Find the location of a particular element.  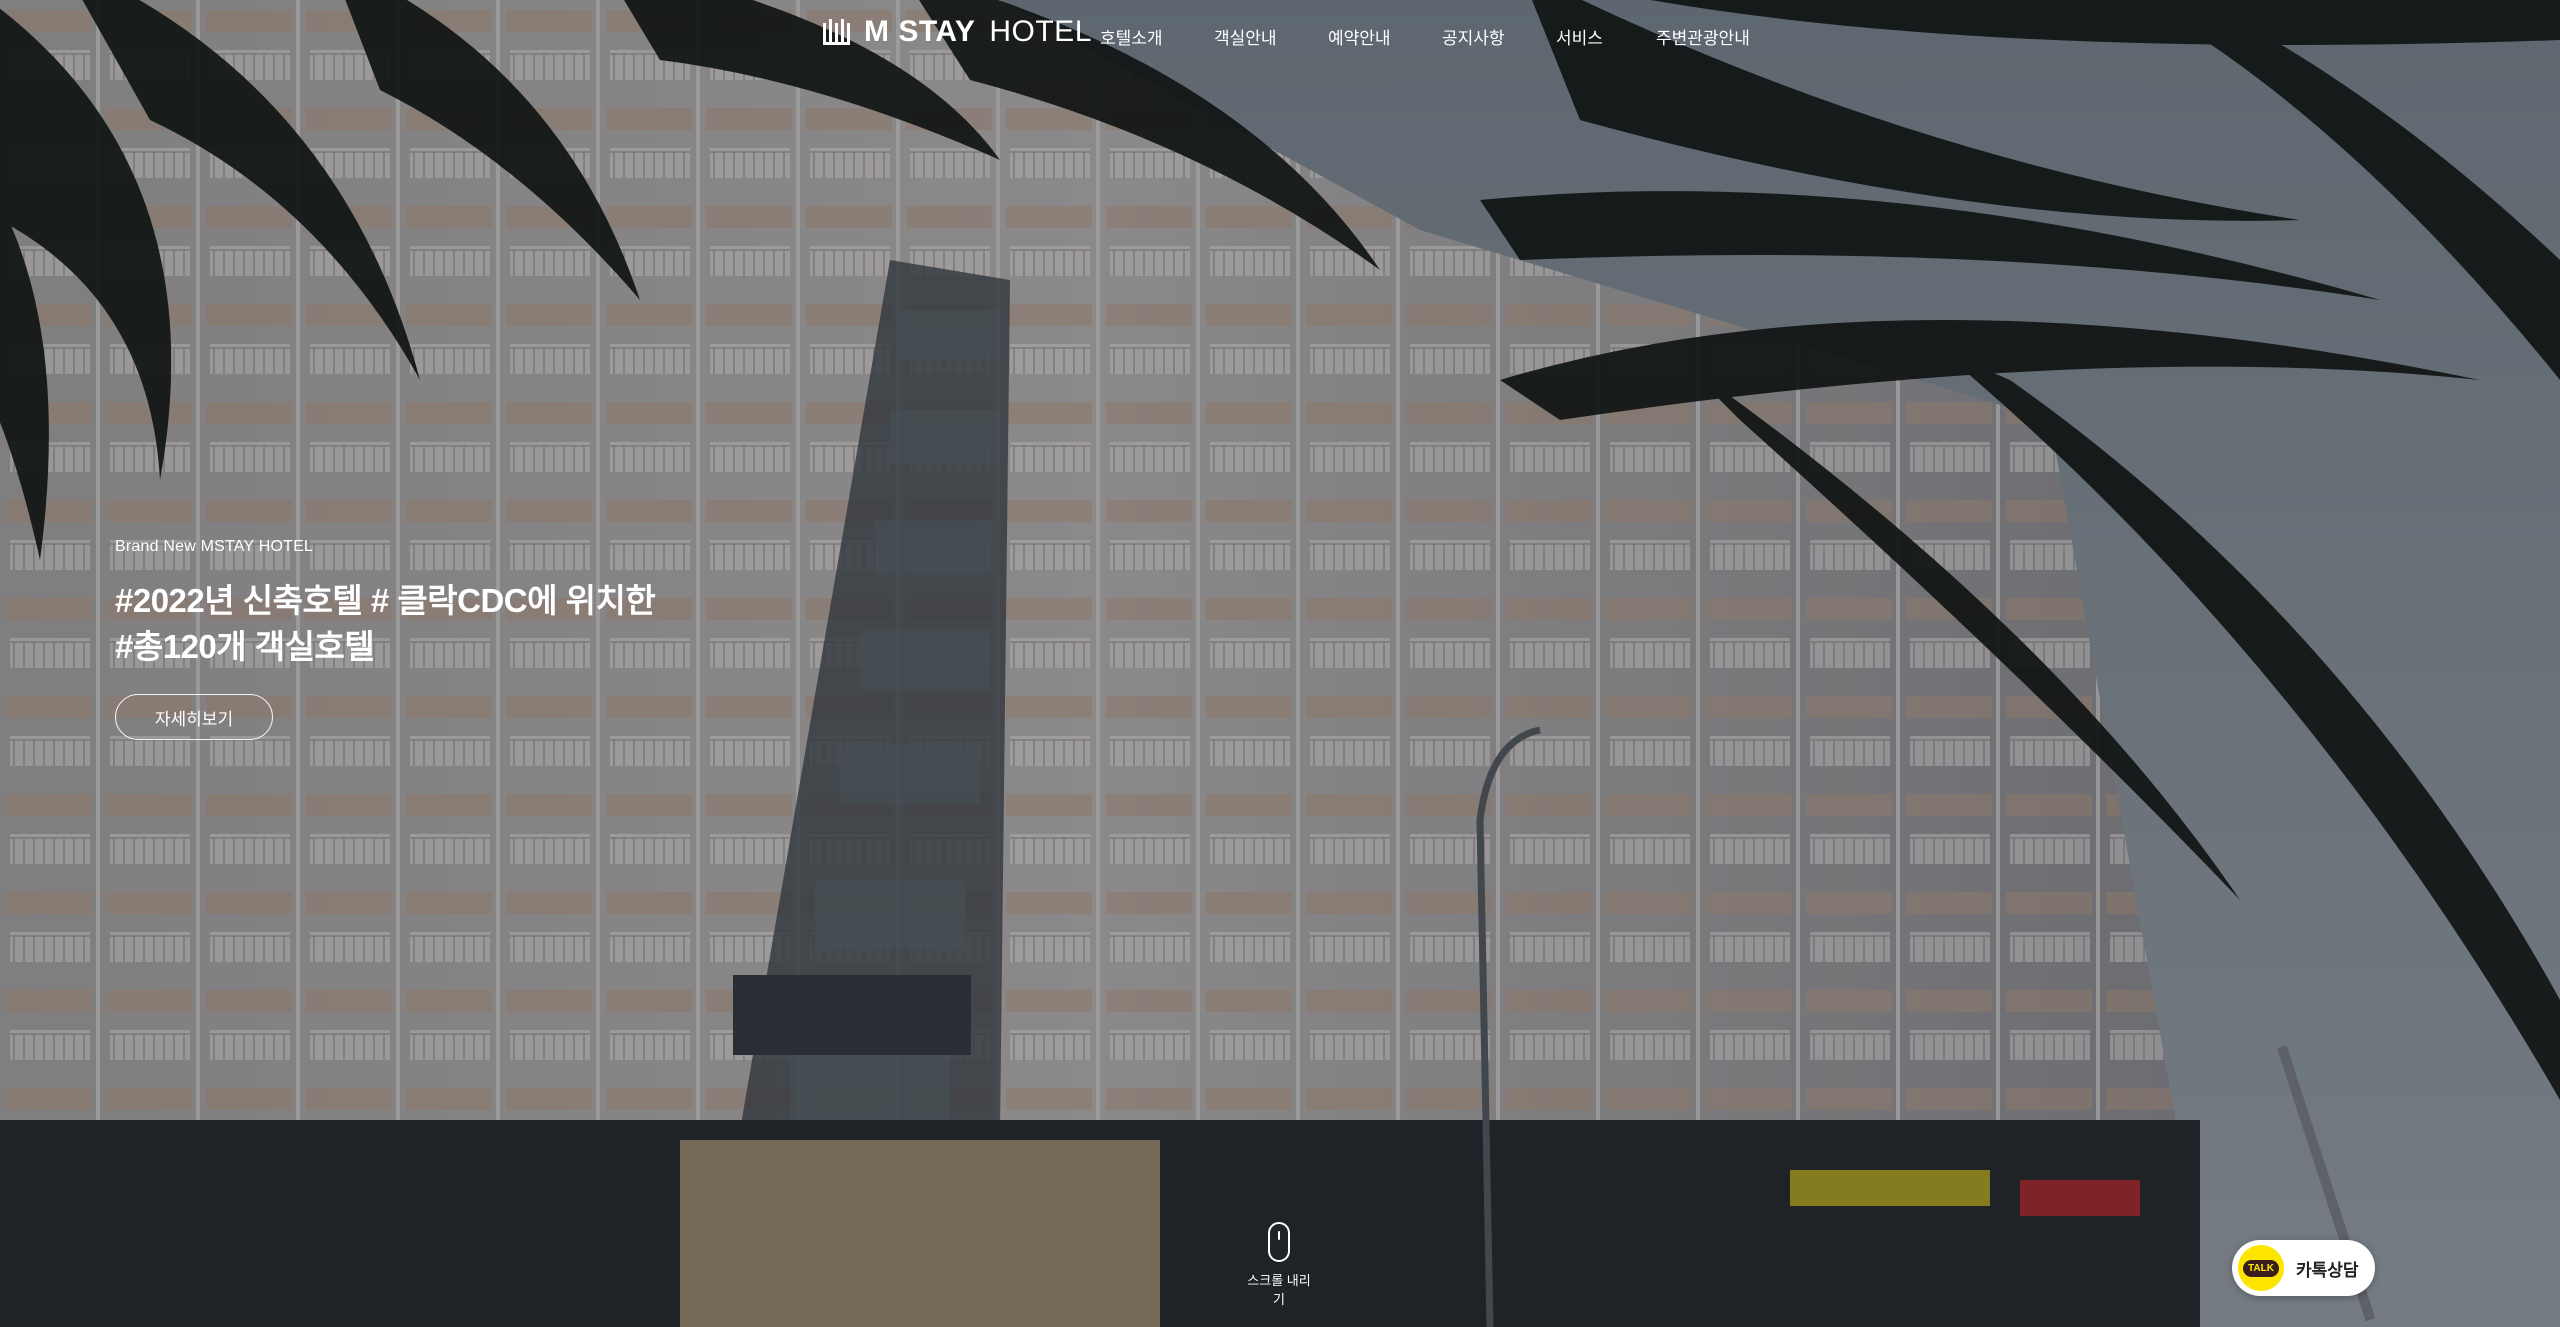

nav-item-notice: 공지사항 is located at coordinates (1473, 36).